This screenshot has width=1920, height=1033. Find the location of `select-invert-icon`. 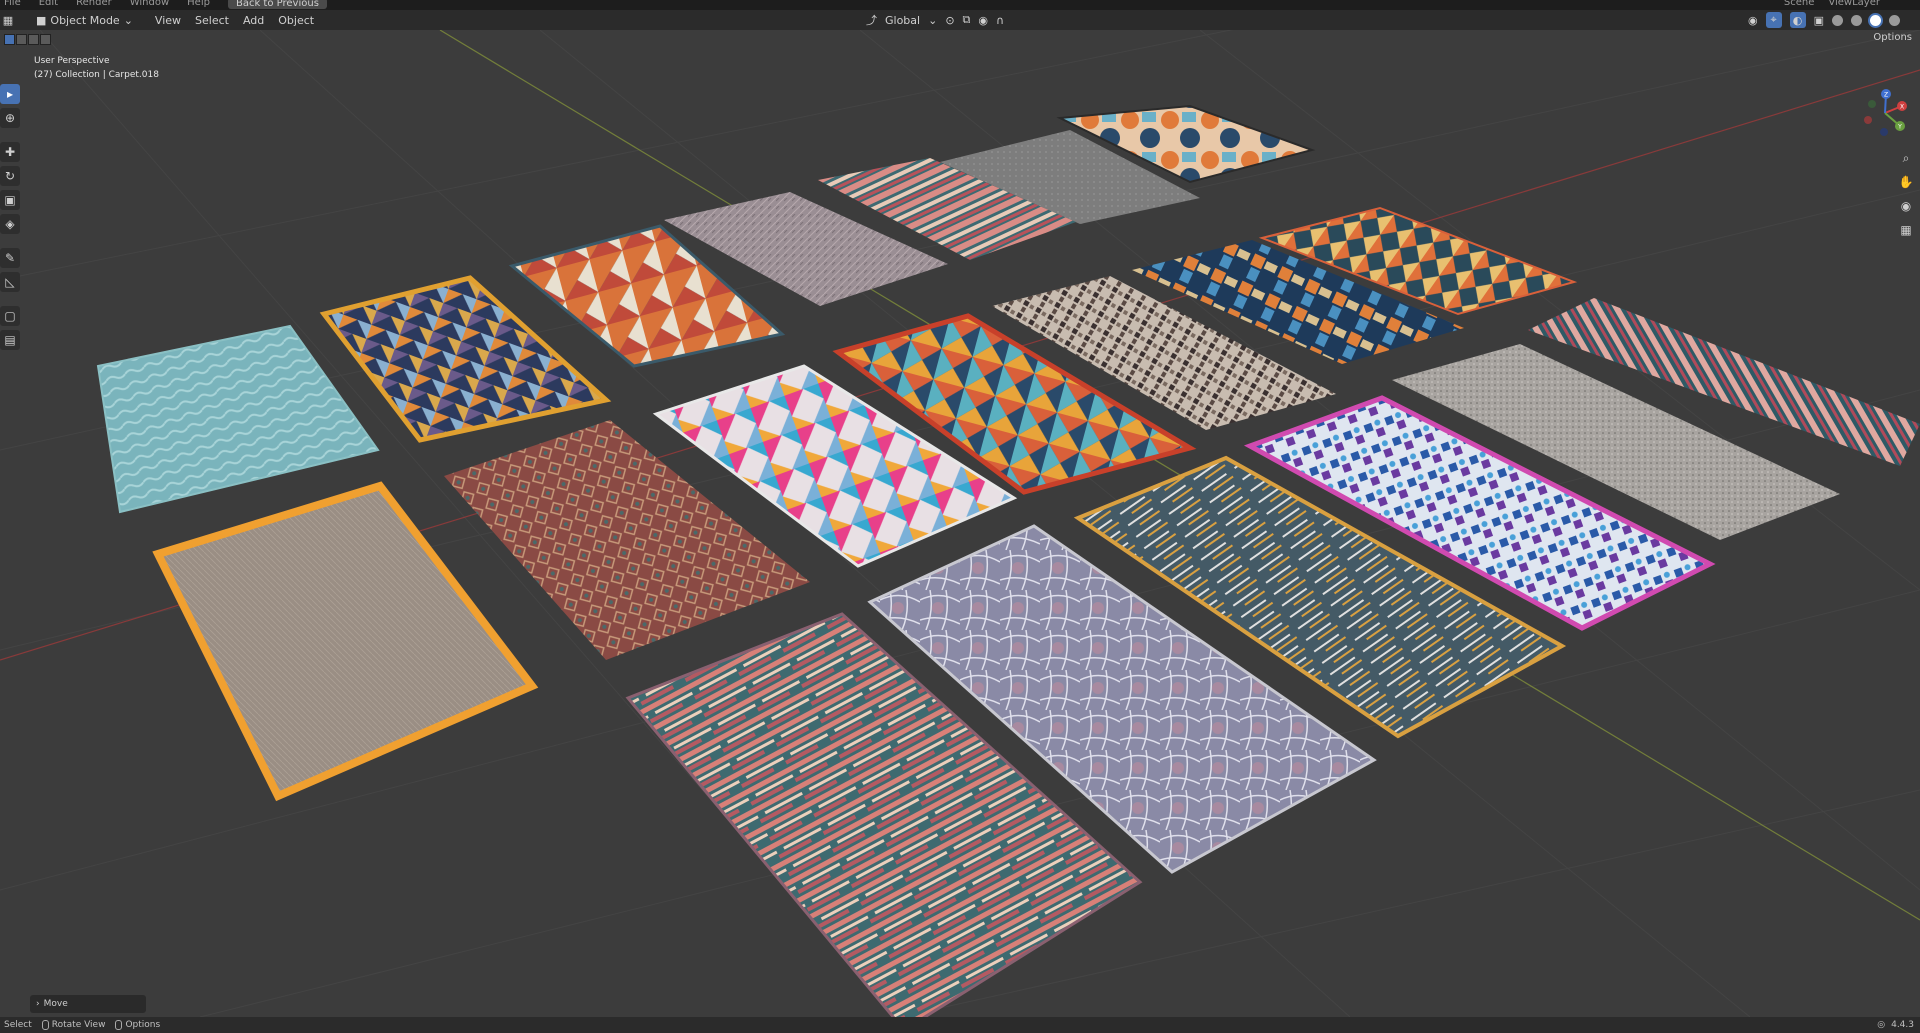

select-invert-icon is located at coordinates (45, 39).